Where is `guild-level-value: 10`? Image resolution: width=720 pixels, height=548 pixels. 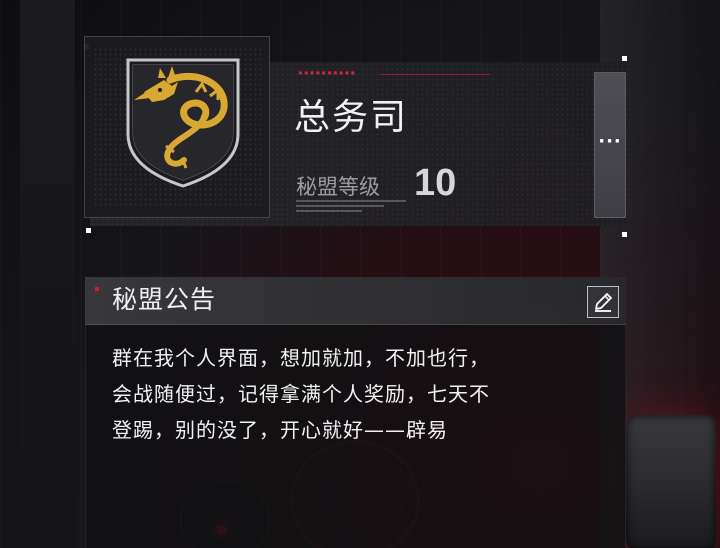 guild-level-value: 10 is located at coordinates (435, 183).